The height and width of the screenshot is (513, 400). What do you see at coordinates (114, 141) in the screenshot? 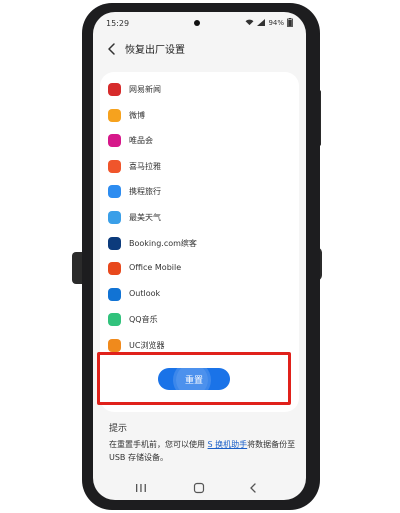
I see `vipshop-icon` at bounding box center [114, 141].